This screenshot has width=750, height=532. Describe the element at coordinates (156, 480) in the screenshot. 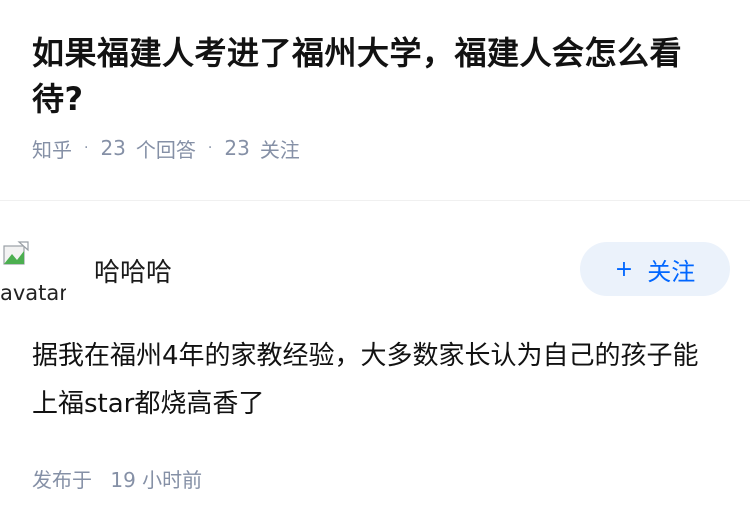

I see `published-time: 19 小时前` at that location.